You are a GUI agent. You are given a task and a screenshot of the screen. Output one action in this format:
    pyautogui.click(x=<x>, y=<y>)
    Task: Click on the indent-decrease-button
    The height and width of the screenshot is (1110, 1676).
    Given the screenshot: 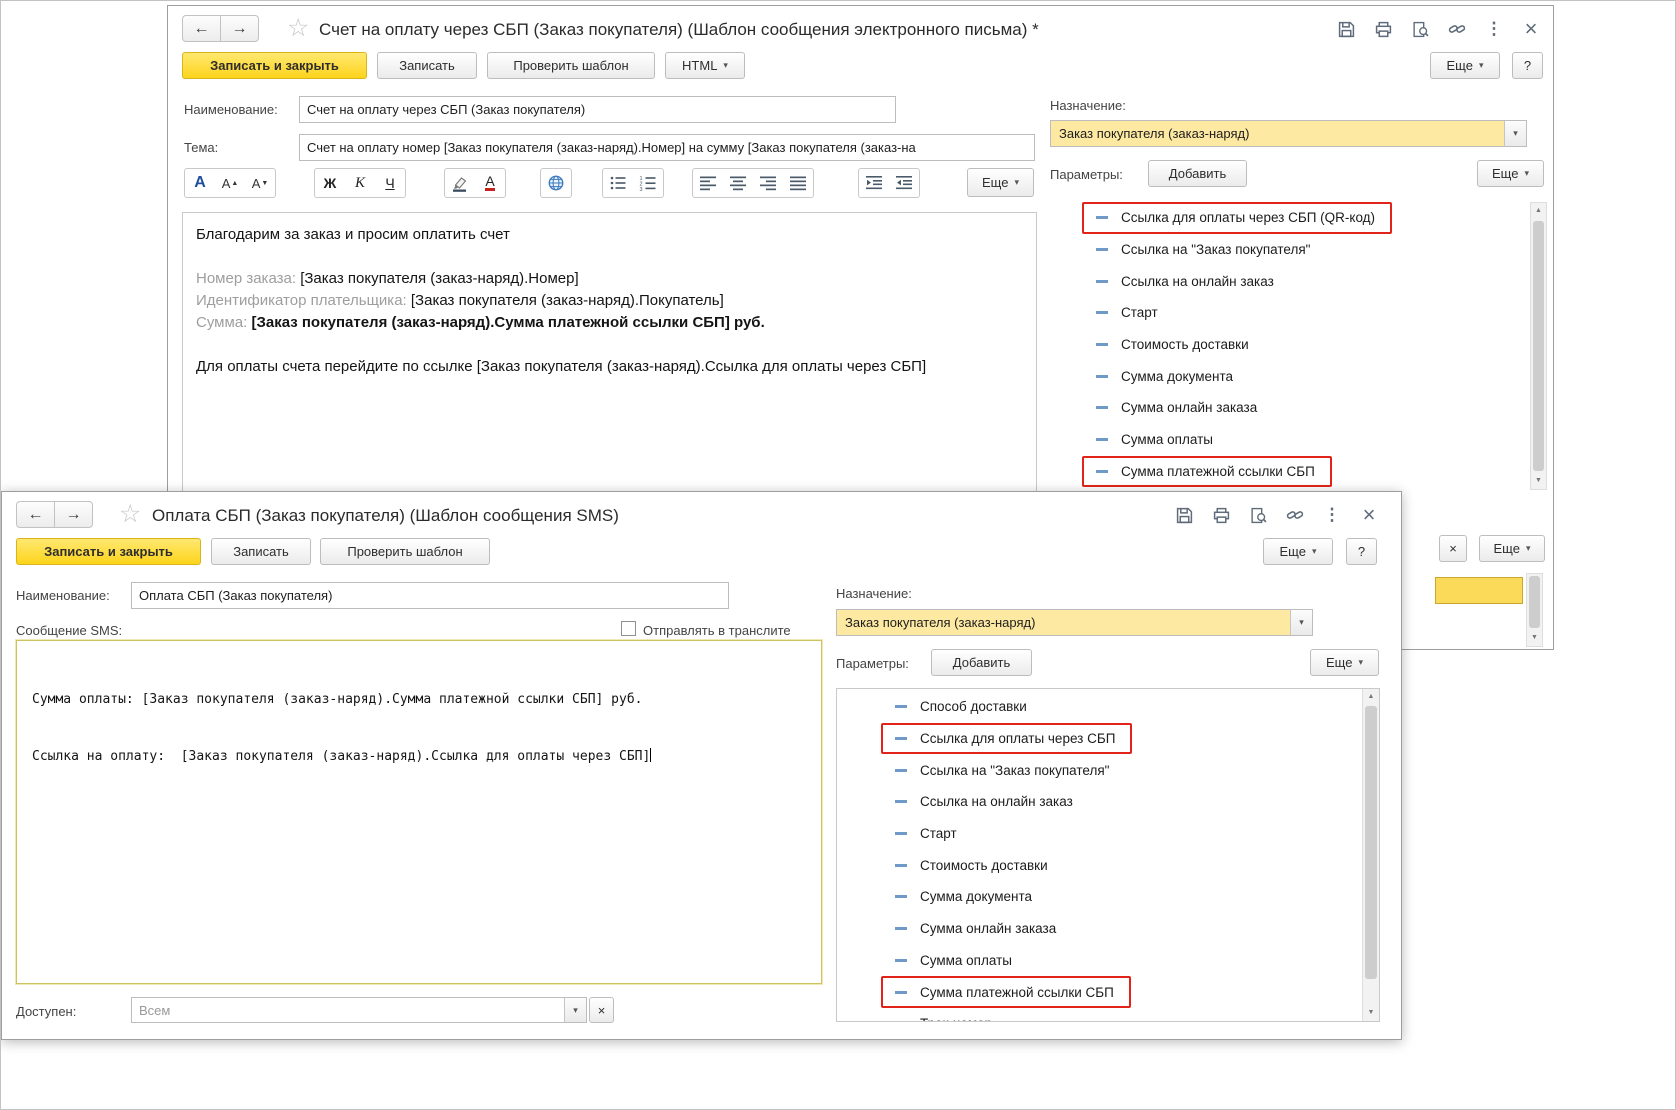 What is the action you would take?
    pyautogui.click(x=904, y=183)
    